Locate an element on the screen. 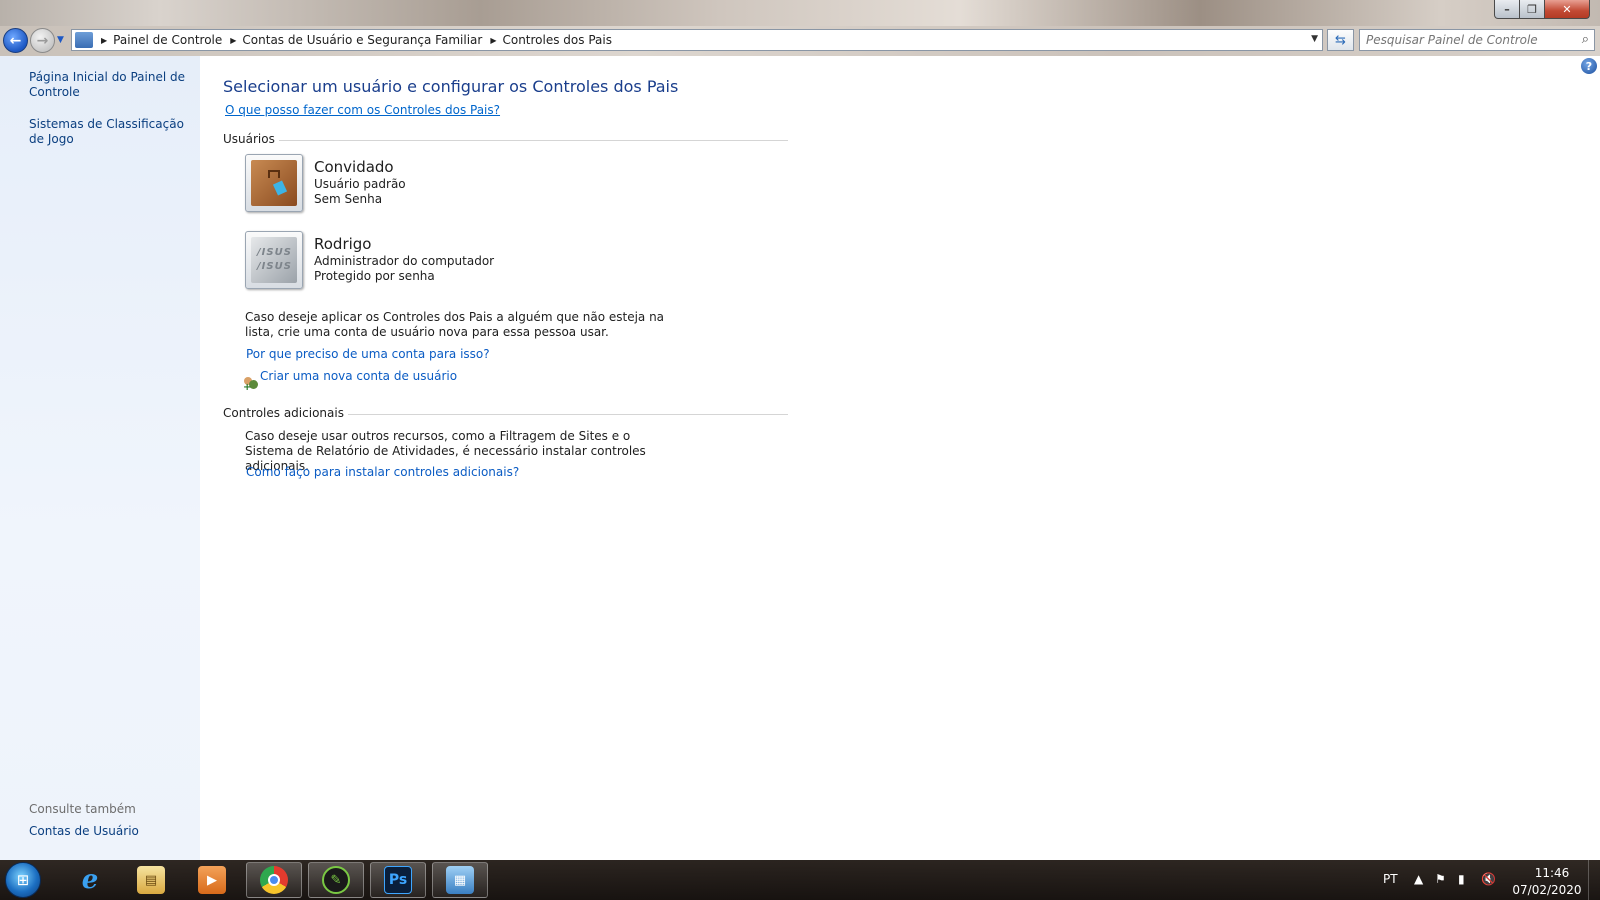  restore-button: ❐ is located at coordinates (1532, 9).